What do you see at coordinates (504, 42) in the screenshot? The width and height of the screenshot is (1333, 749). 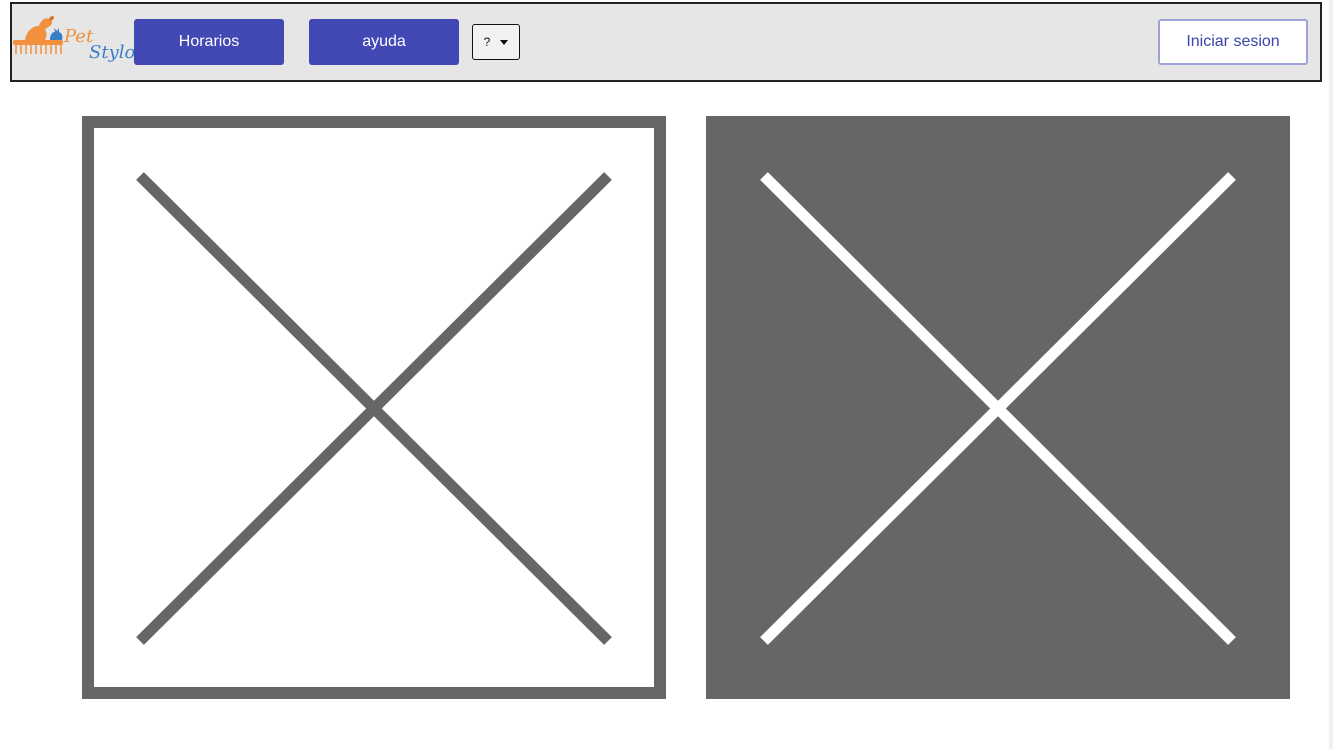 I see `caret-down-icon` at bounding box center [504, 42].